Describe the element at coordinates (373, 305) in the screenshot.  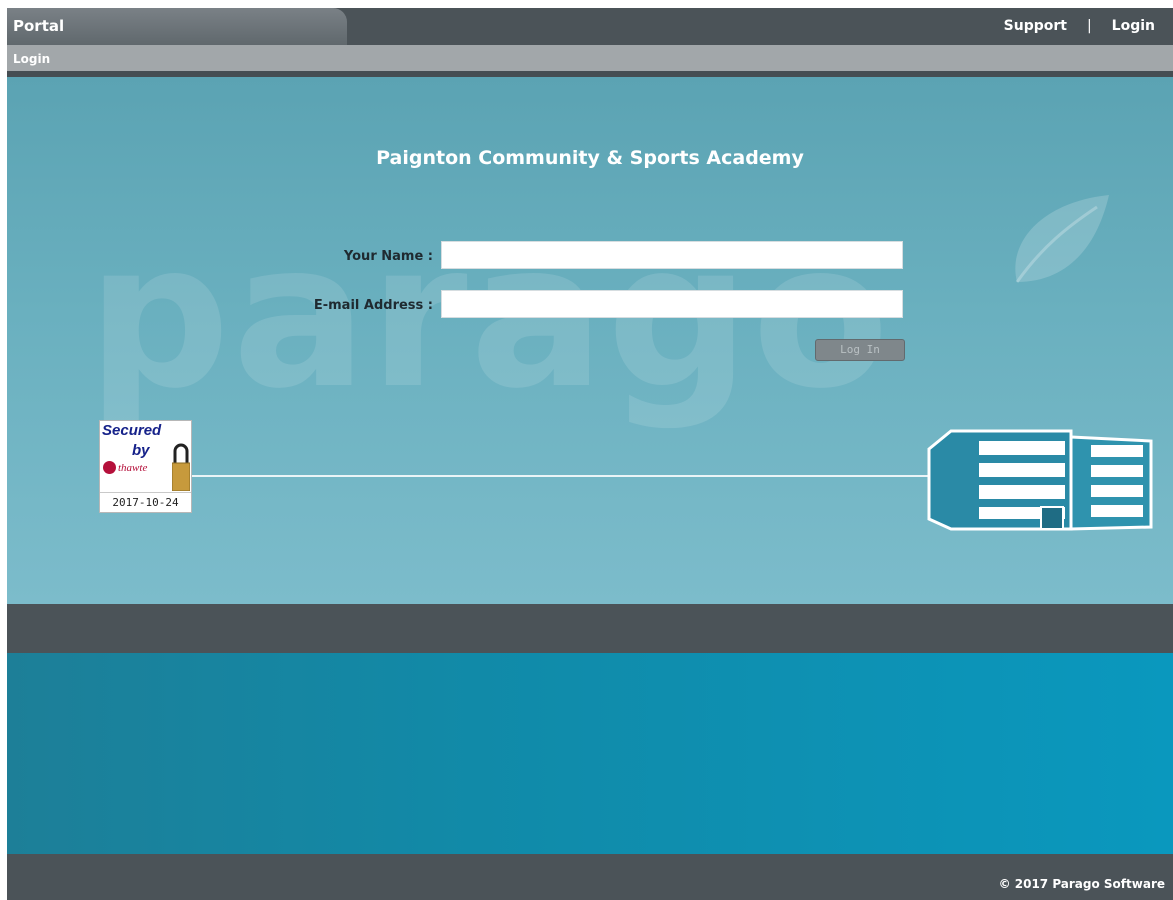
I see `email-label: E-mail Address :` at that location.